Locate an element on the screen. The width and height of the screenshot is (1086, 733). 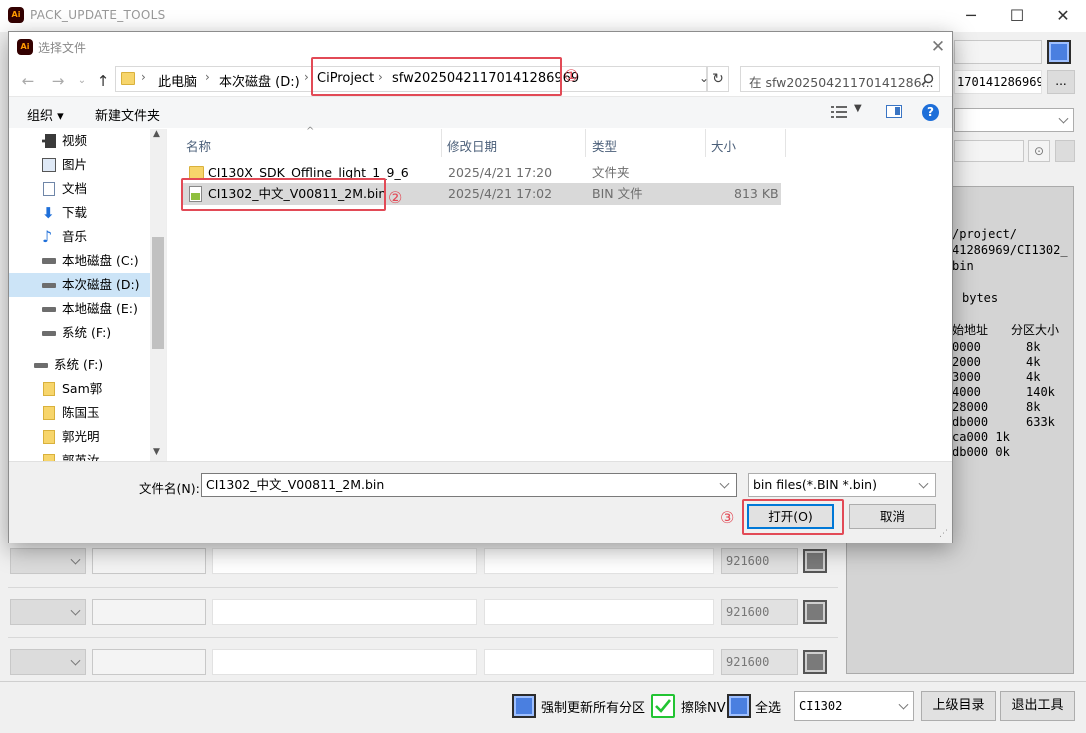
nav-scrollbar-thumb is located at coordinates (158, 293).